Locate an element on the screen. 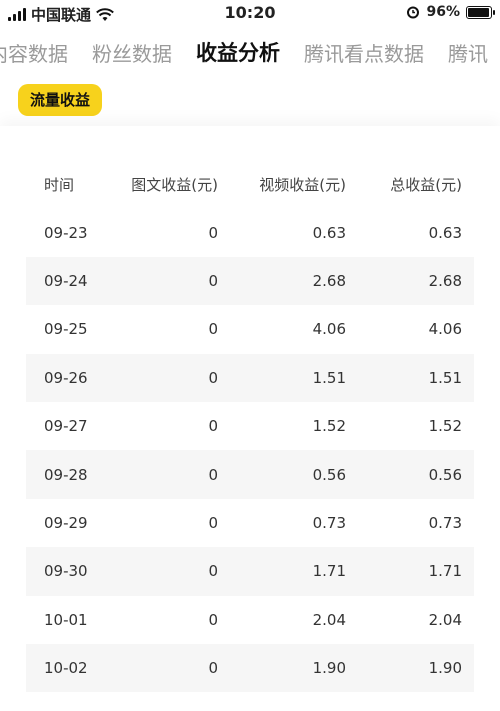 The width and height of the screenshot is (500, 711). cell-total-revenue: 2.68 is located at coordinates (445, 280).